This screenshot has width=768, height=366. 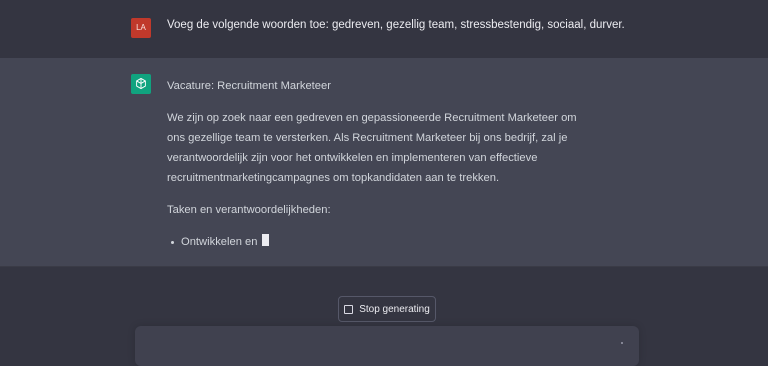 What do you see at coordinates (377, 242) in the screenshot?
I see `bullet-item: Ontwikkelen en` at bounding box center [377, 242].